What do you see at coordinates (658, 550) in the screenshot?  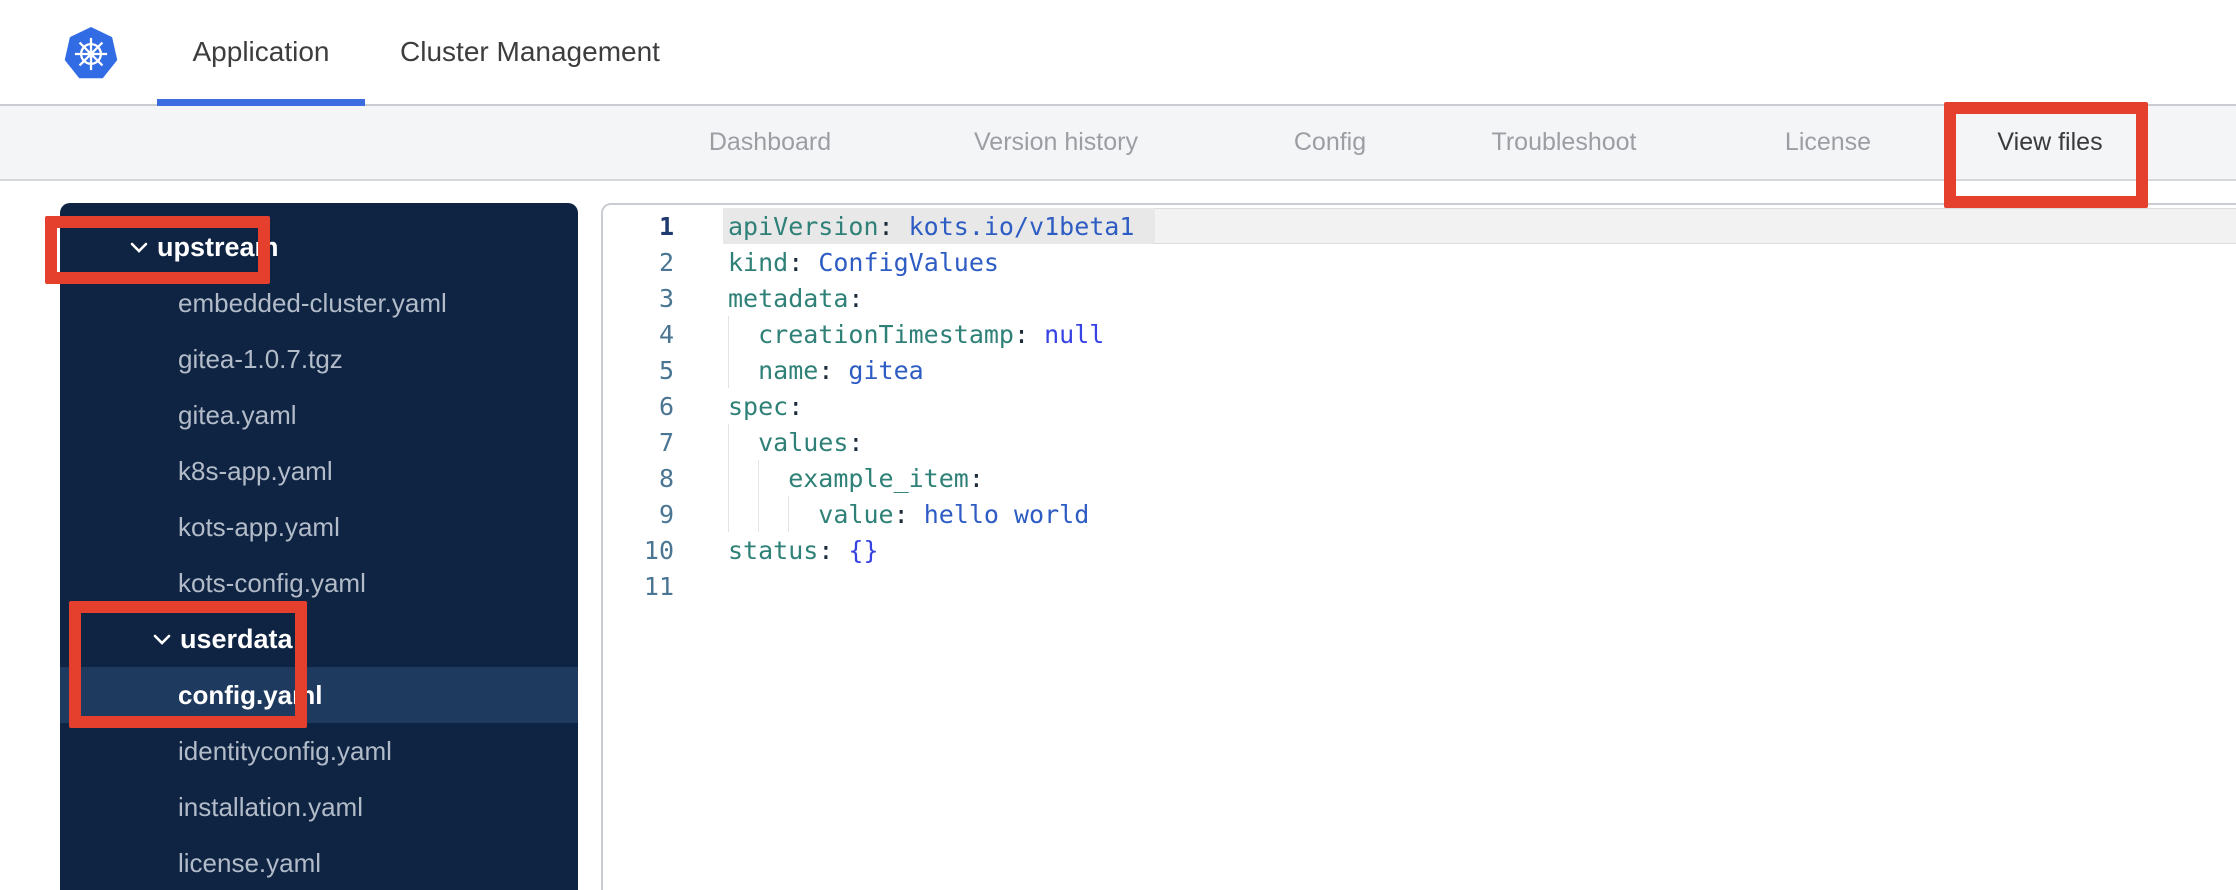 I see `line-number: 10` at bounding box center [658, 550].